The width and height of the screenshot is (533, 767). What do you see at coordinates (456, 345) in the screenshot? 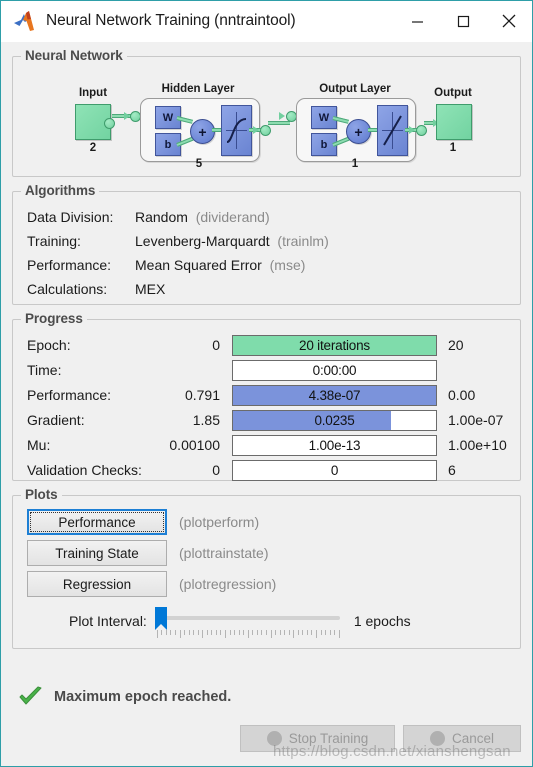
I see `epoch-max-value: 20` at bounding box center [456, 345].